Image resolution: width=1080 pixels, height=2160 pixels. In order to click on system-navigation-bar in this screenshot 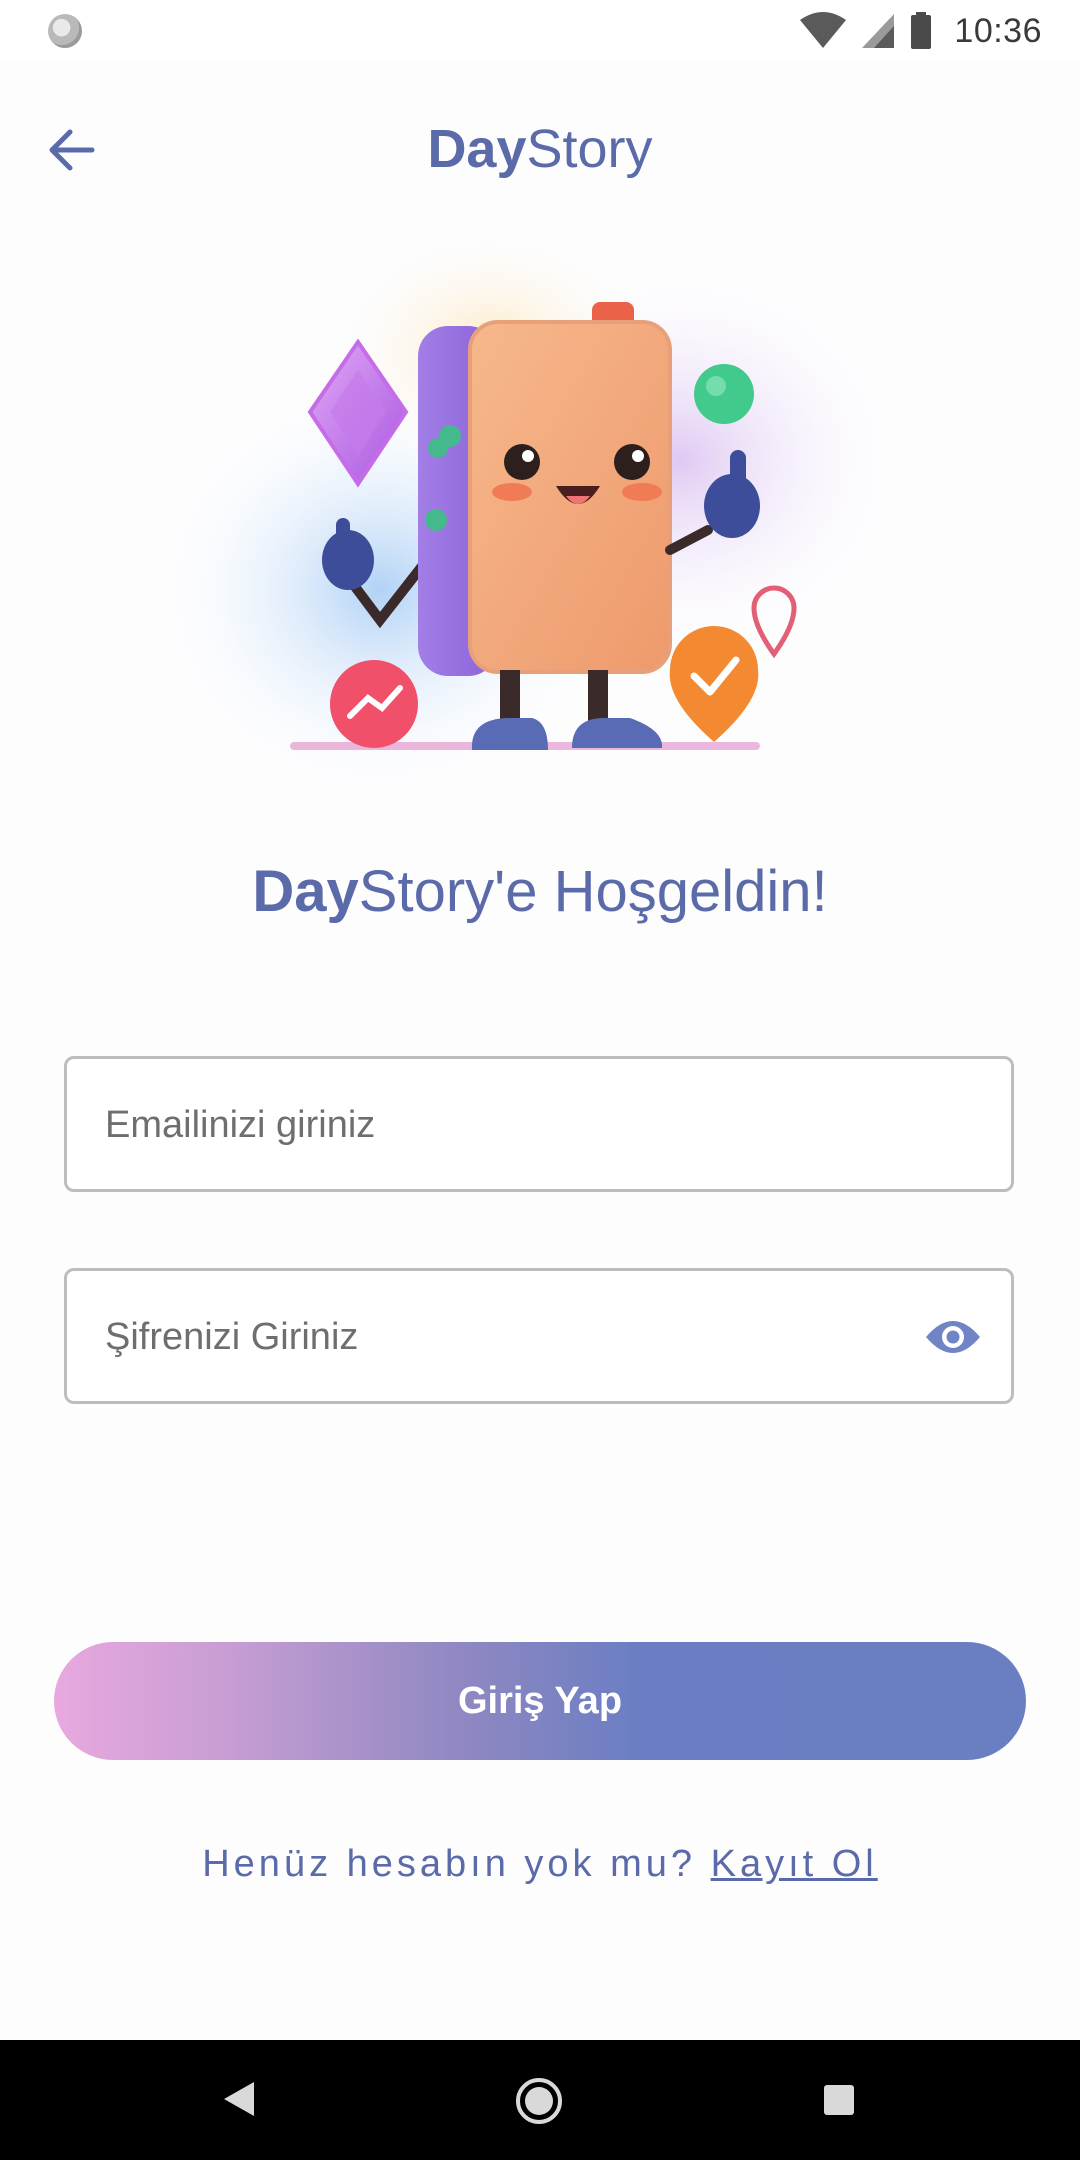, I will do `click(540, 2100)`.